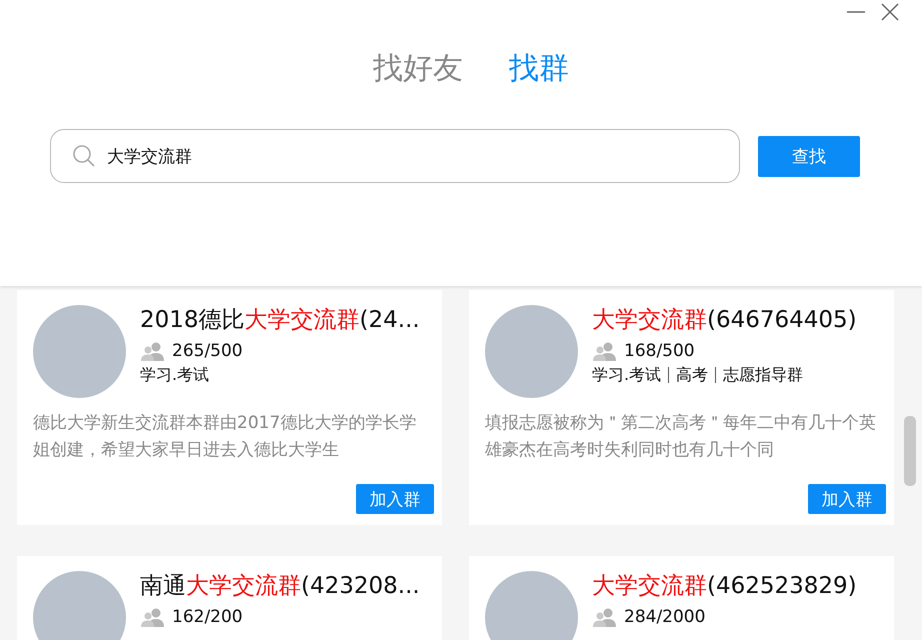 This screenshot has height=640, width=922. I want to click on tab: 找群, so click(539, 68).